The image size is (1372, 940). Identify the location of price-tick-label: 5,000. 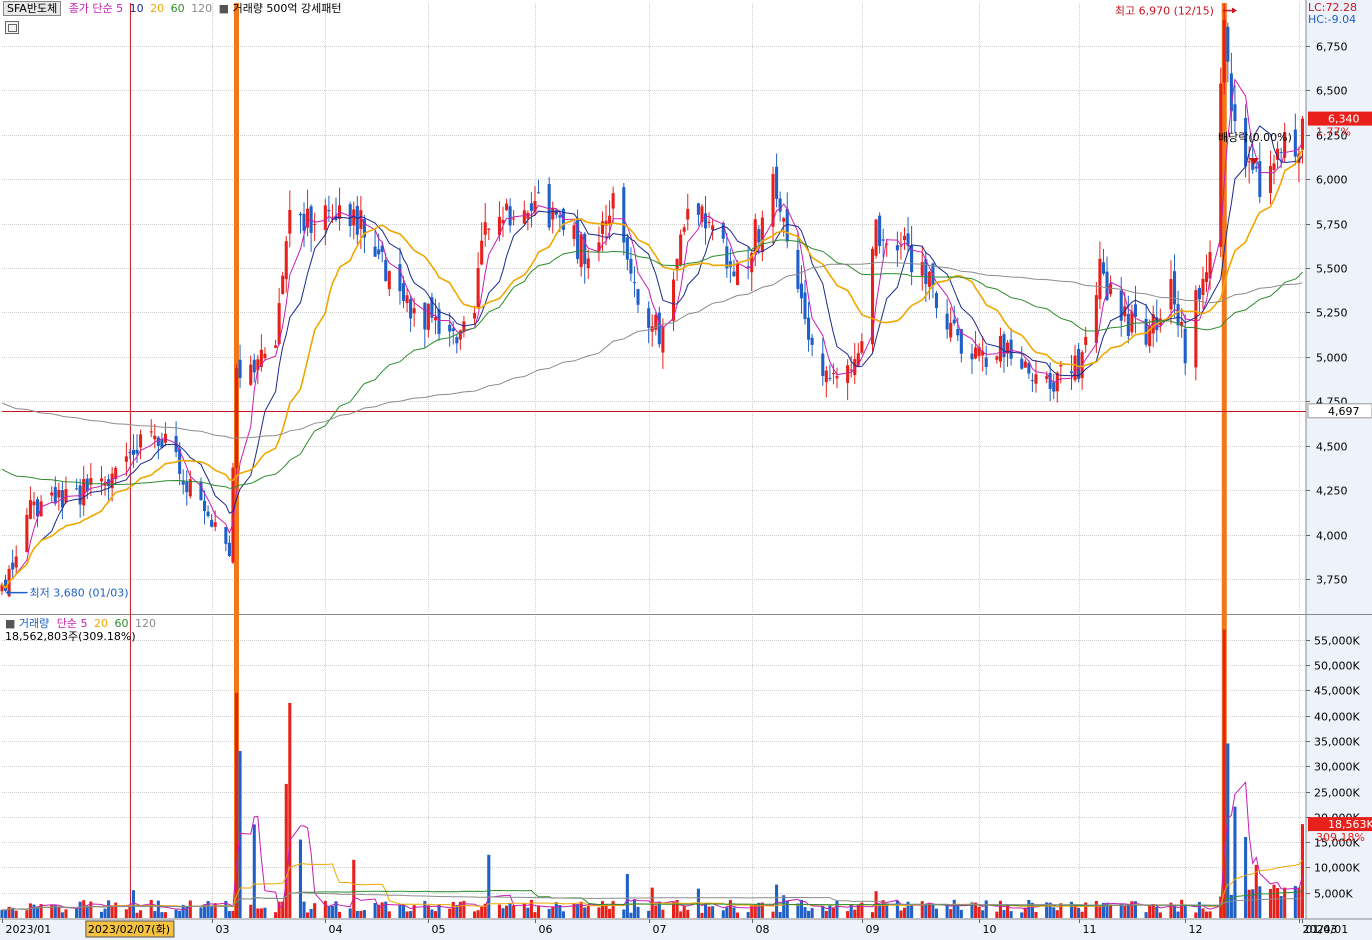
(1332, 358).